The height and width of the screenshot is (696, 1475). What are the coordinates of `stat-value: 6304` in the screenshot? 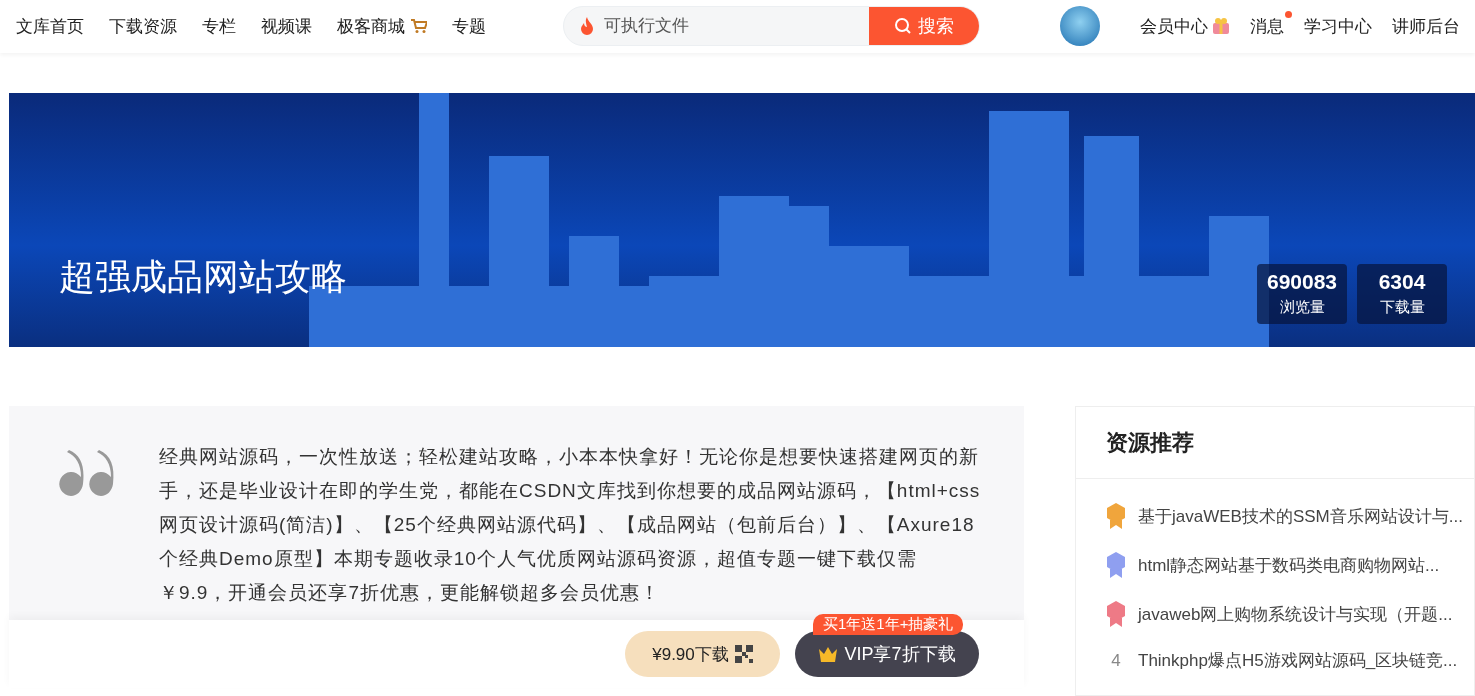 It's located at (1402, 282).